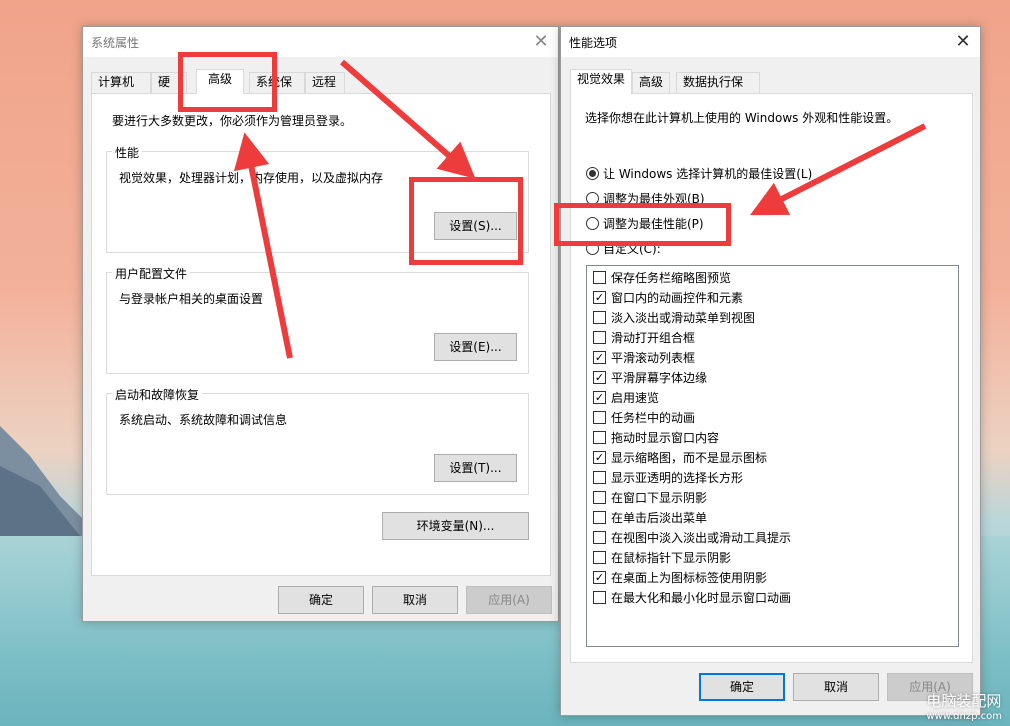  Describe the element at coordinates (115, 43) in the screenshot. I see `window-title: 系统属性` at that location.